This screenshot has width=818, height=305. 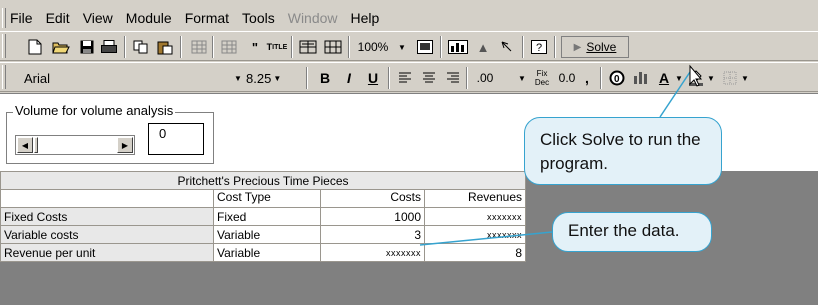 I want to click on svg-text: 0, so click(x=617, y=79).